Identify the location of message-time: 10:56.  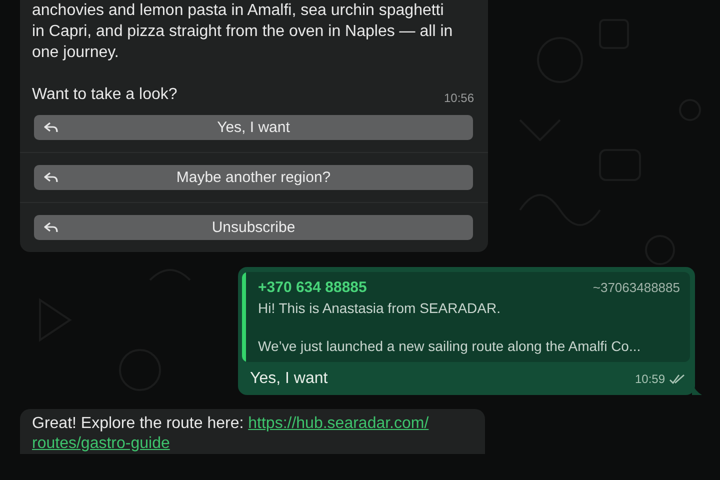
(459, 98).